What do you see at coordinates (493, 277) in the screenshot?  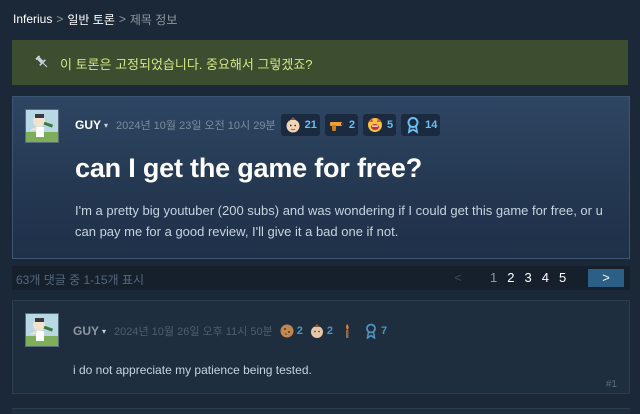 I see `page-link-1: 1` at bounding box center [493, 277].